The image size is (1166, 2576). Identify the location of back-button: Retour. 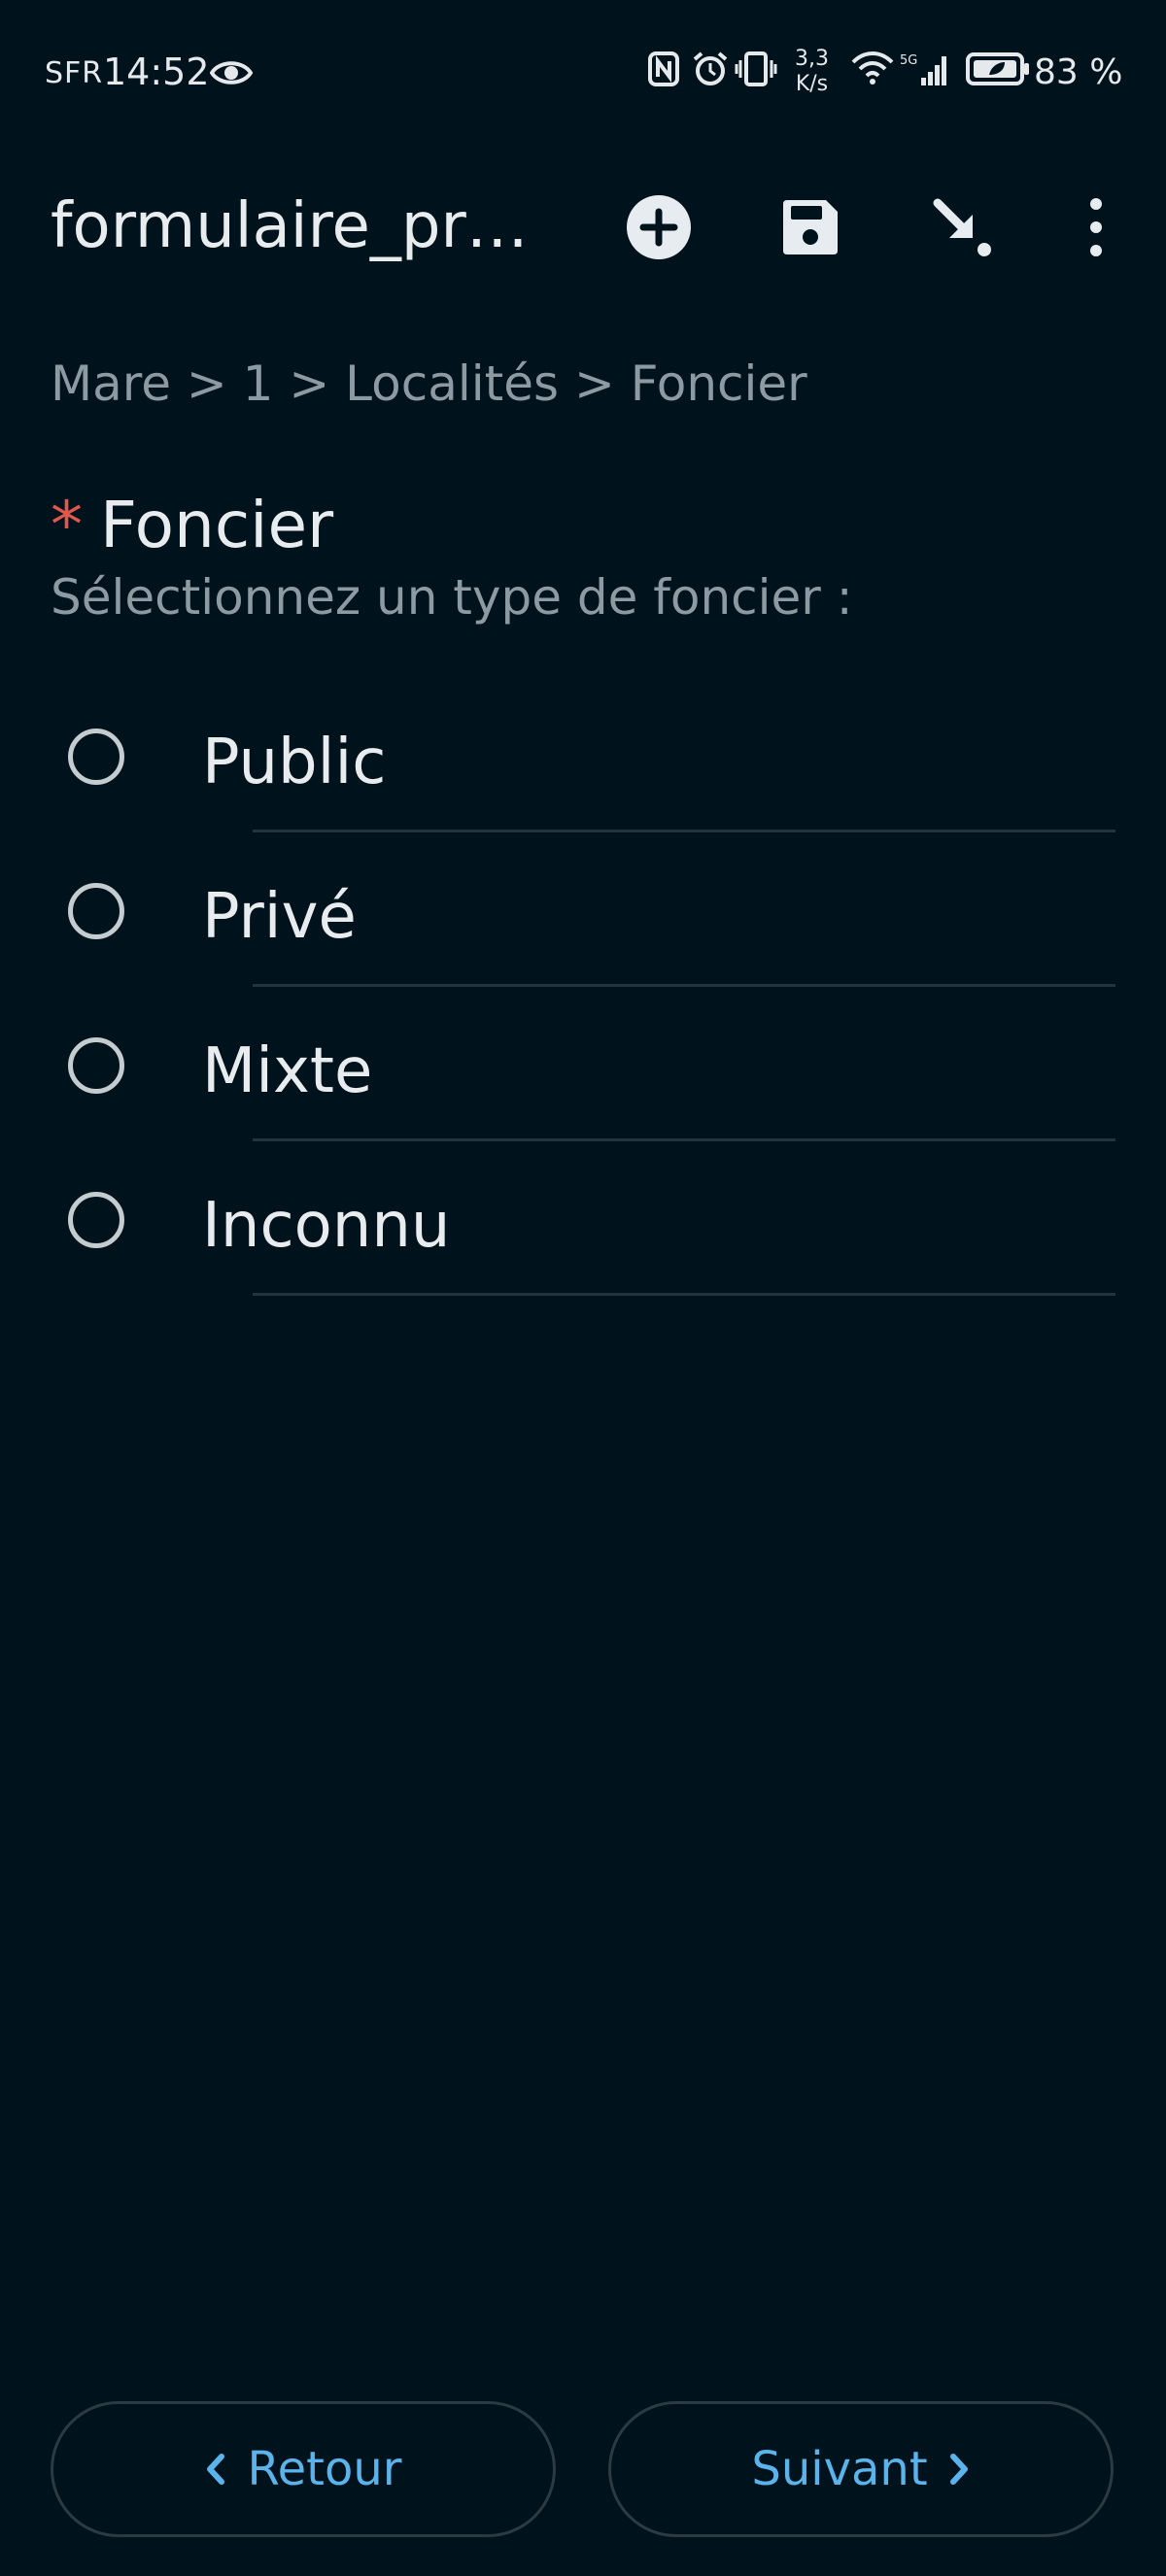
(303, 2469).